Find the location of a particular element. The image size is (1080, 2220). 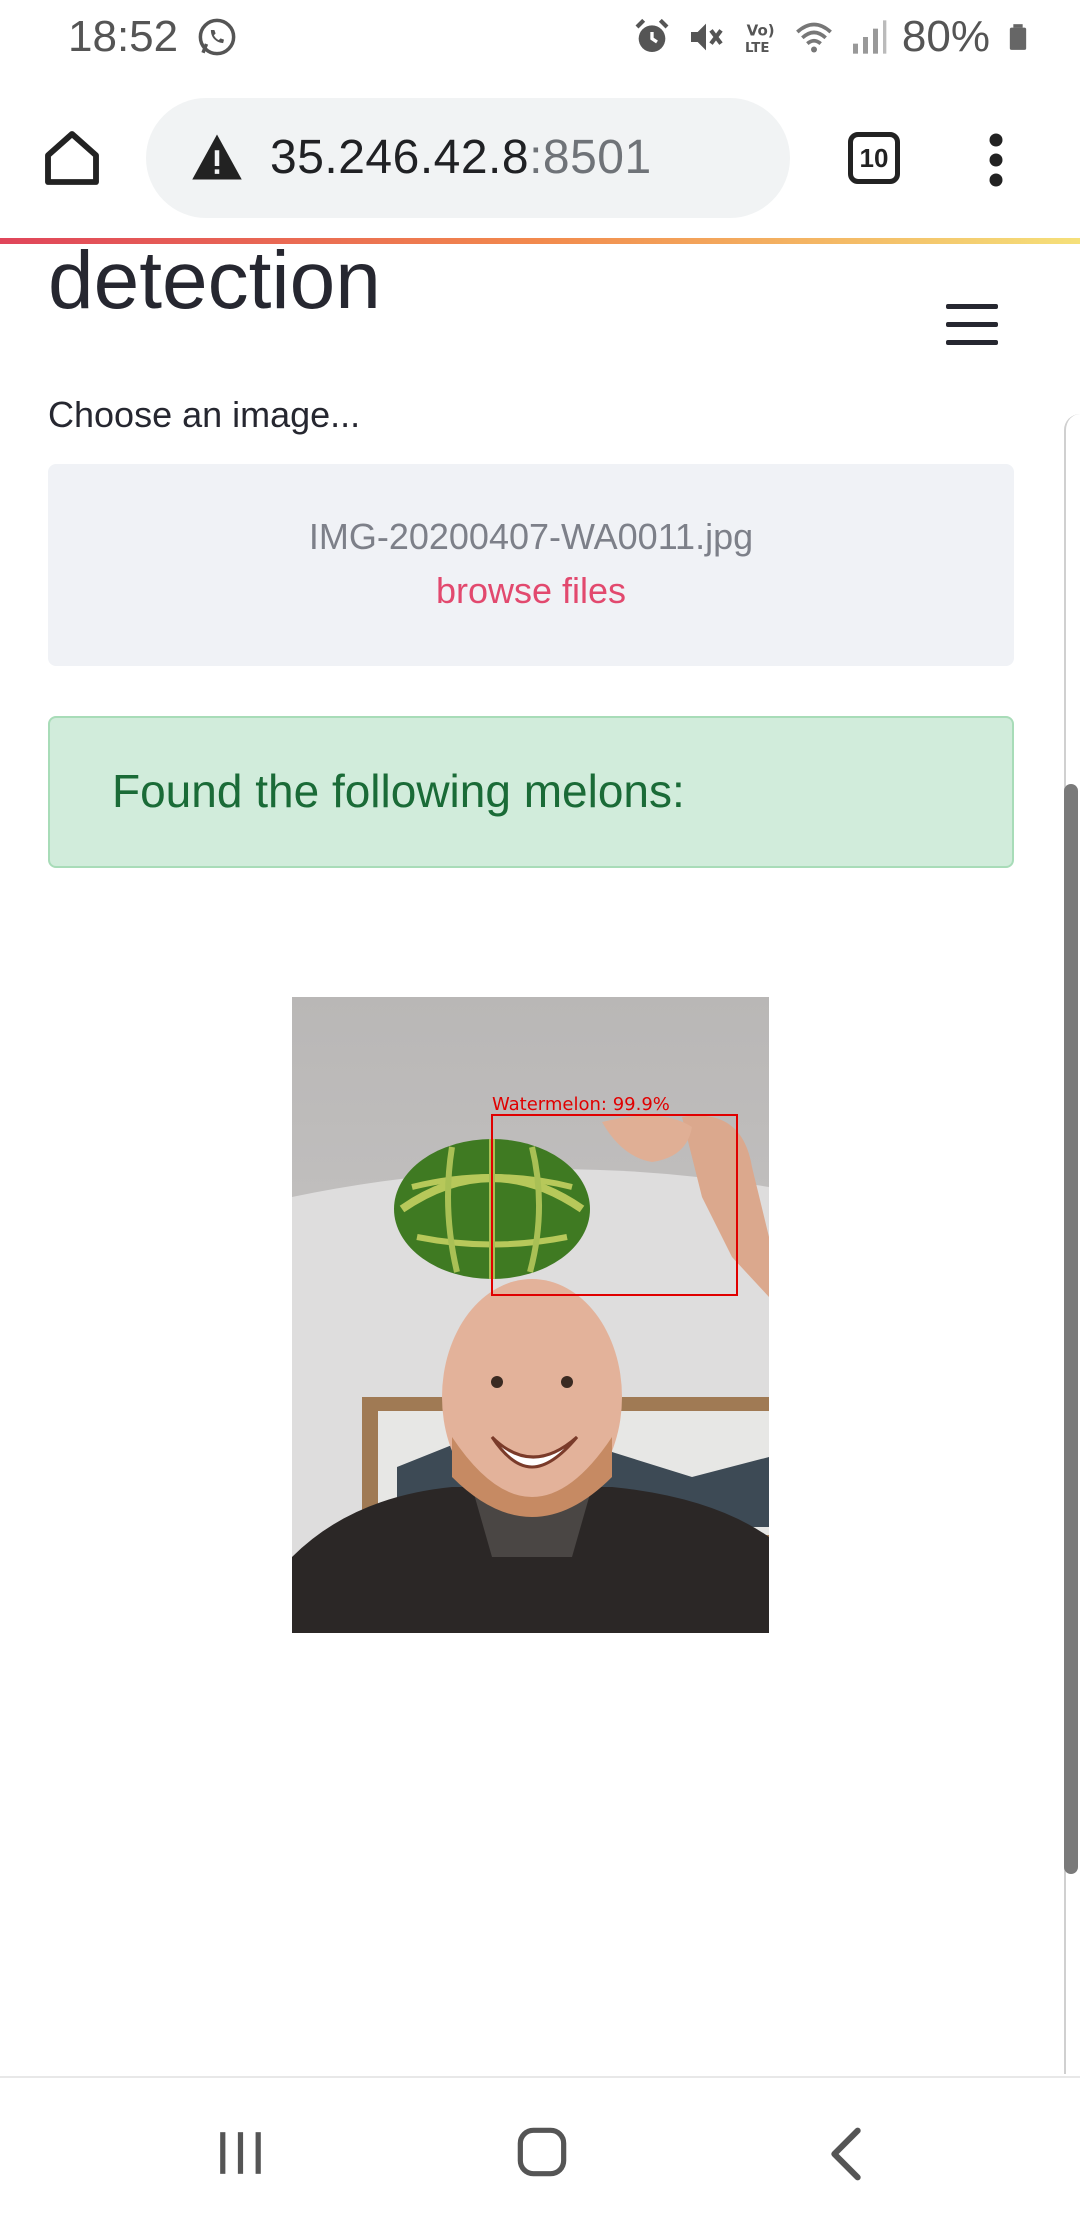

svg-text: LTE is located at coordinates (757, 48).